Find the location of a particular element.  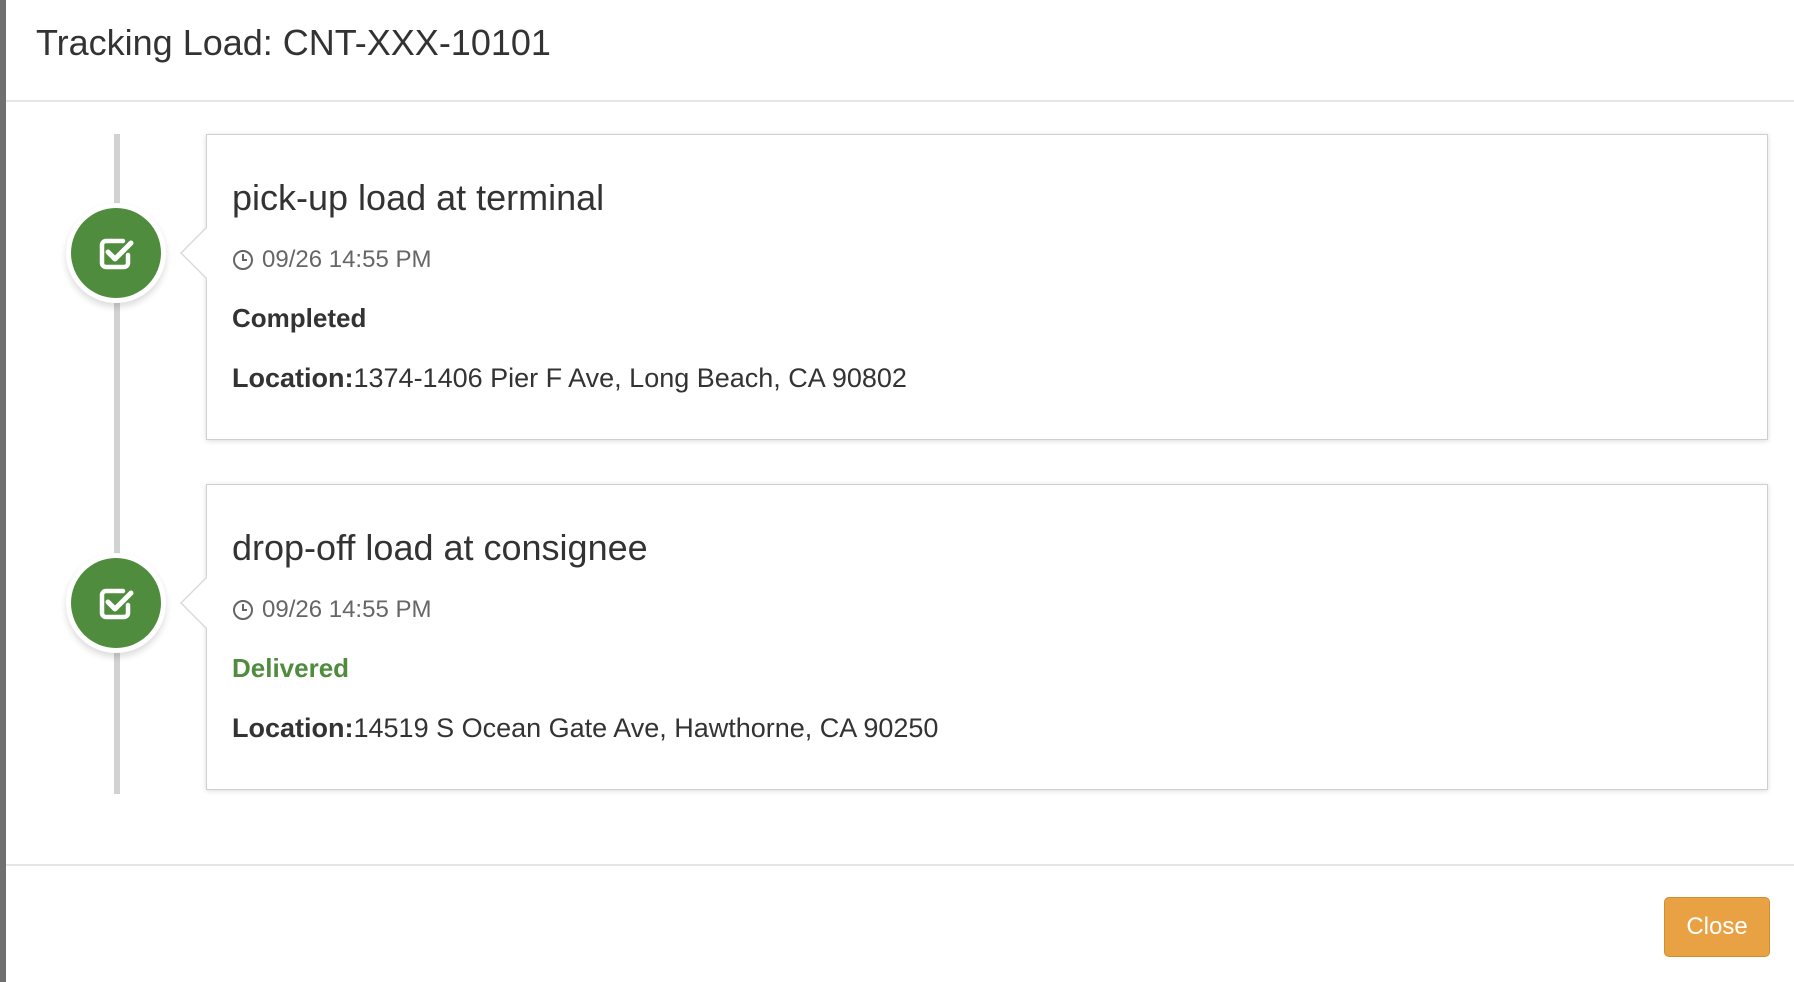

event-title: pick-up load at terminal is located at coordinates (418, 197).